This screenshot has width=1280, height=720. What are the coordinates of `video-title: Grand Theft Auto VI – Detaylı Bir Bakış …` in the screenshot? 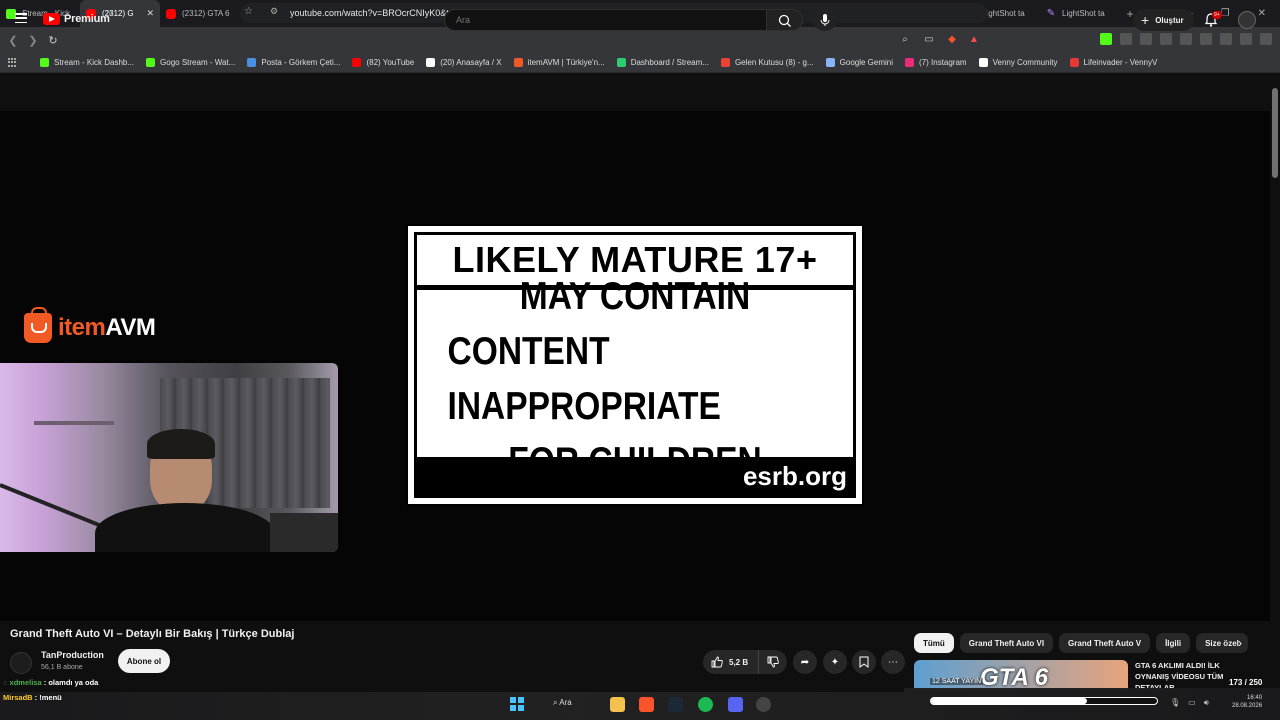 It's located at (152, 634).